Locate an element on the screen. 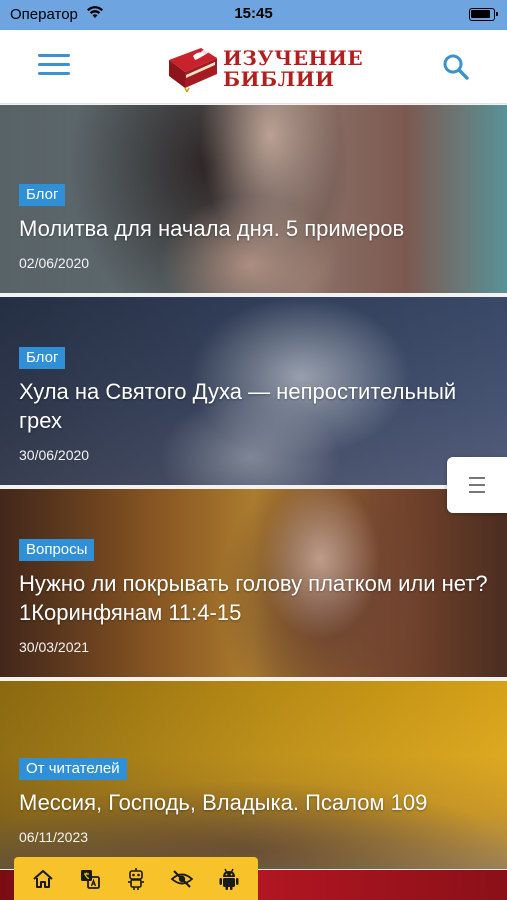 This screenshot has height=900, width=507. post-date: 02/06/2020 is located at coordinates (54, 263).